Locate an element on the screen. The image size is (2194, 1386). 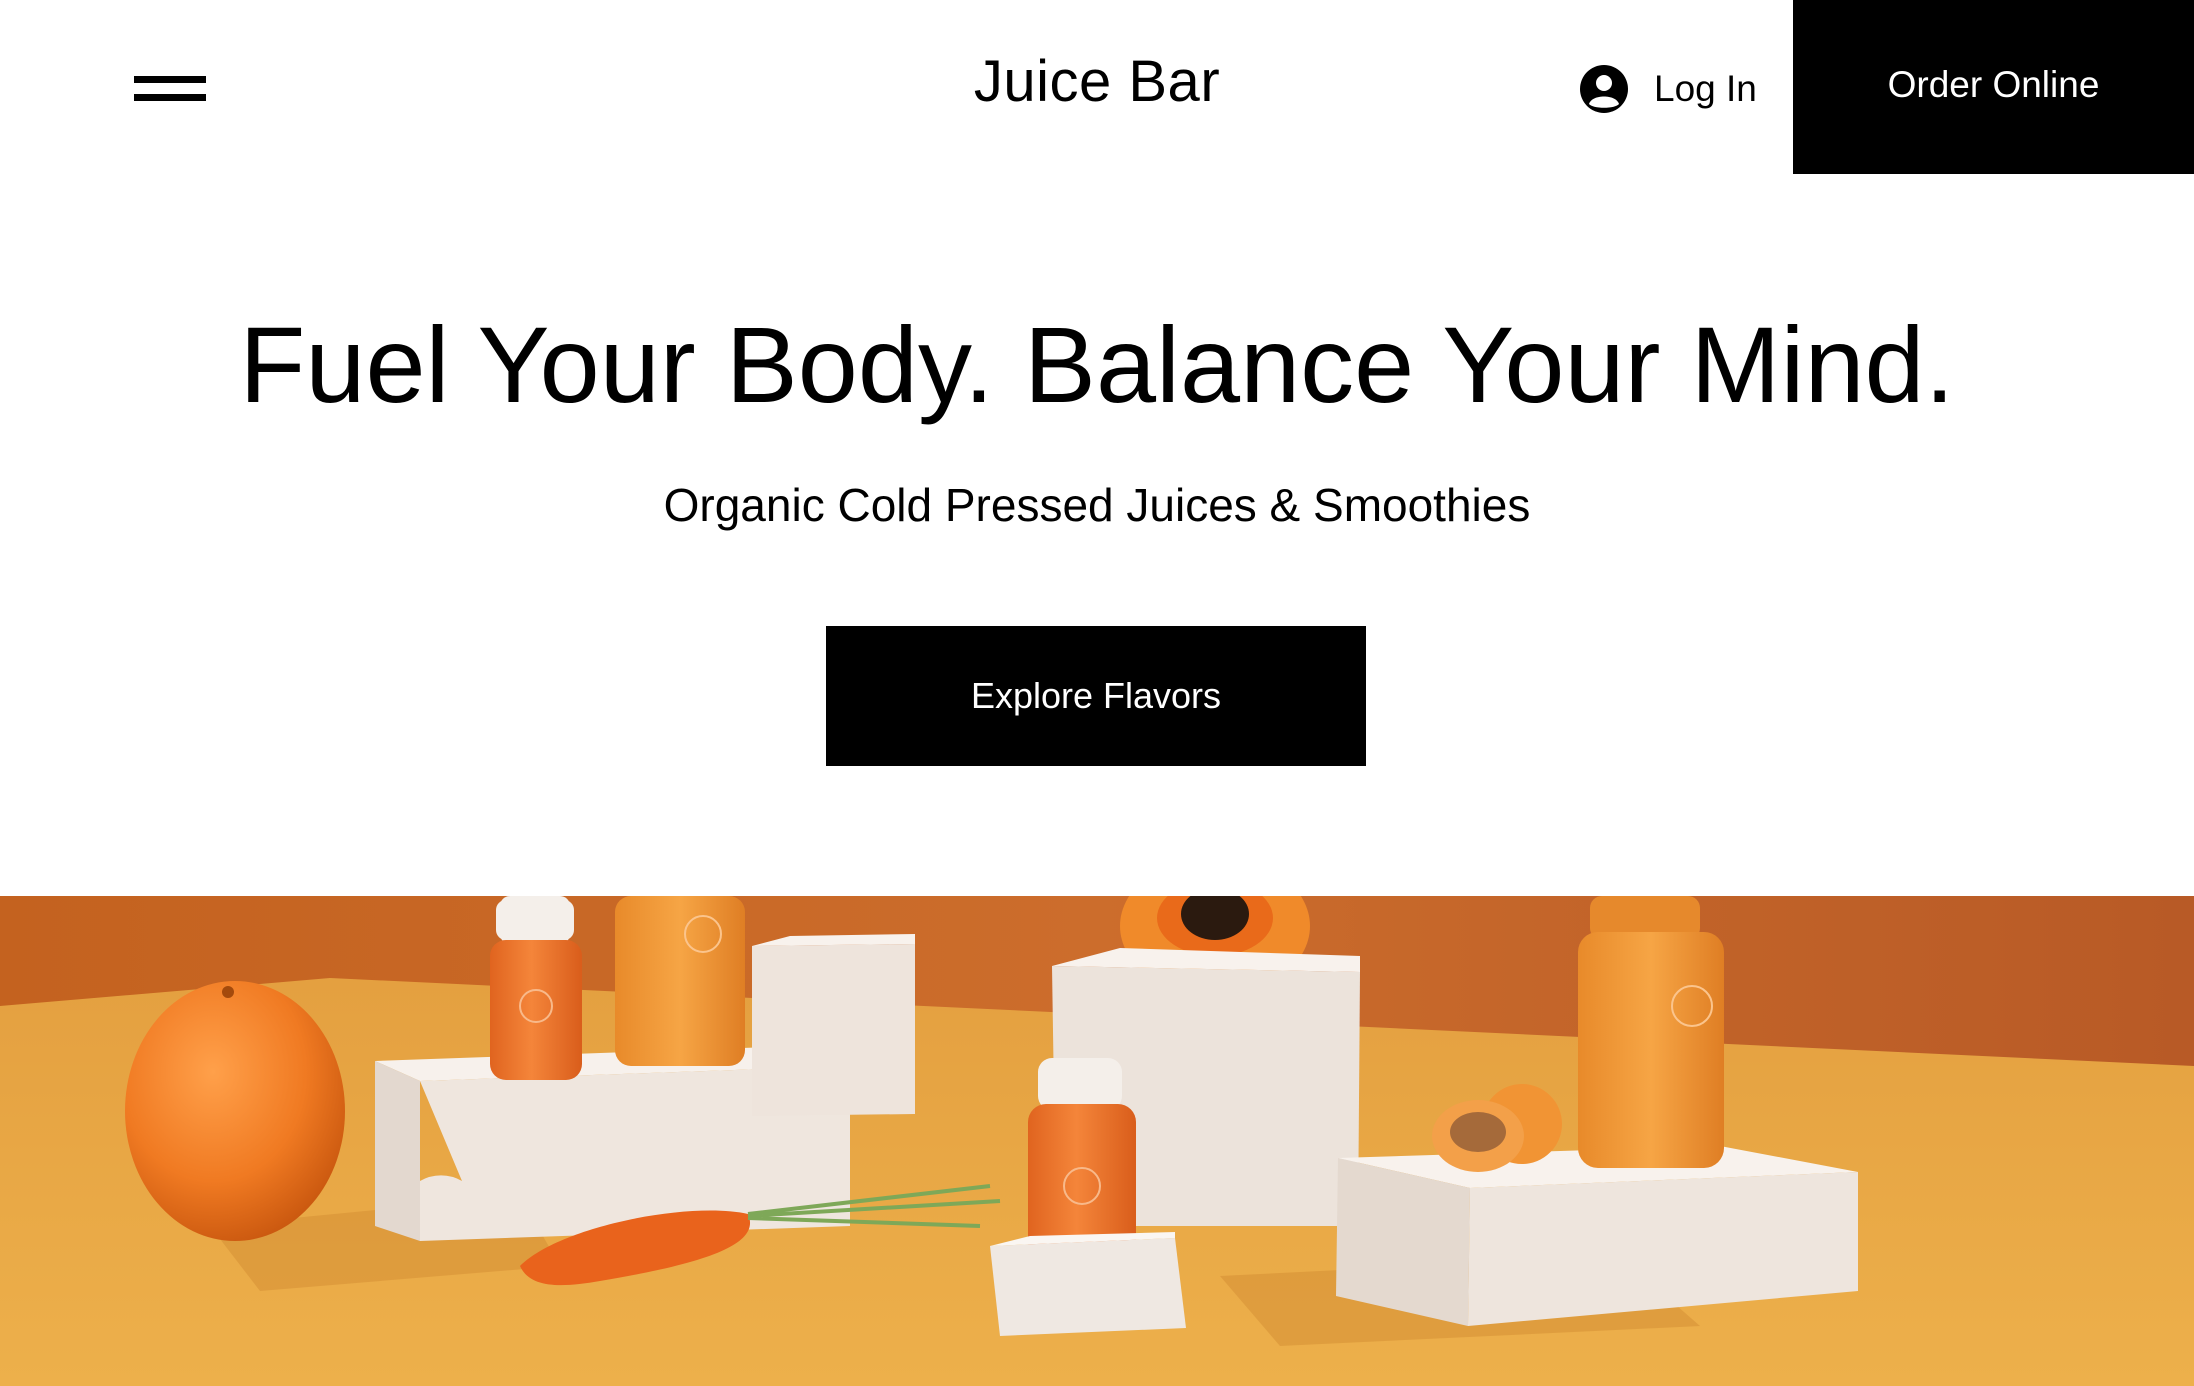
juice-bottle-large-left is located at coordinates (680, 981).